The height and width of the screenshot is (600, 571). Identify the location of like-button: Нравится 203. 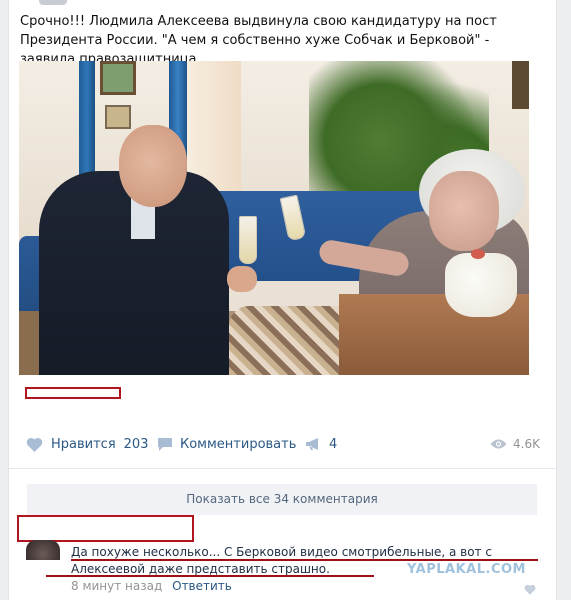
(87, 444).